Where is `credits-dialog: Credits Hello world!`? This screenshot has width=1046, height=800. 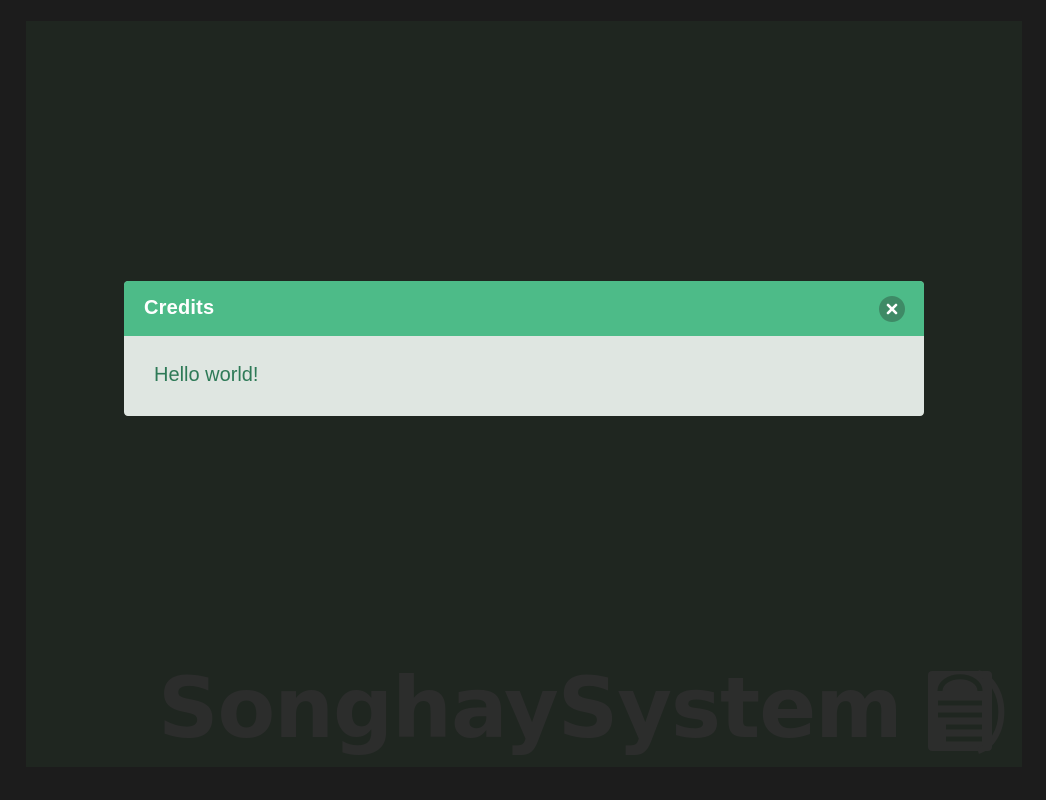
credits-dialog: Credits Hello world! is located at coordinates (524, 348).